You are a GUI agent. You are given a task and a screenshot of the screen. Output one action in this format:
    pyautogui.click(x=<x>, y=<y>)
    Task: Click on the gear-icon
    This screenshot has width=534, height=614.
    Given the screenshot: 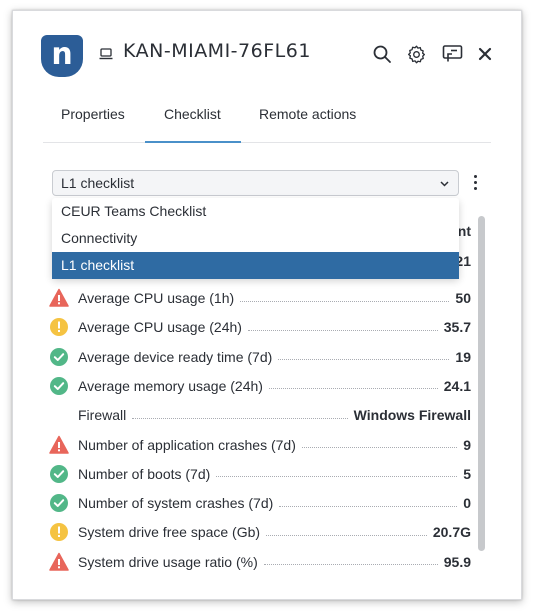 What is the action you would take?
    pyautogui.click(x=416, y=54)
    